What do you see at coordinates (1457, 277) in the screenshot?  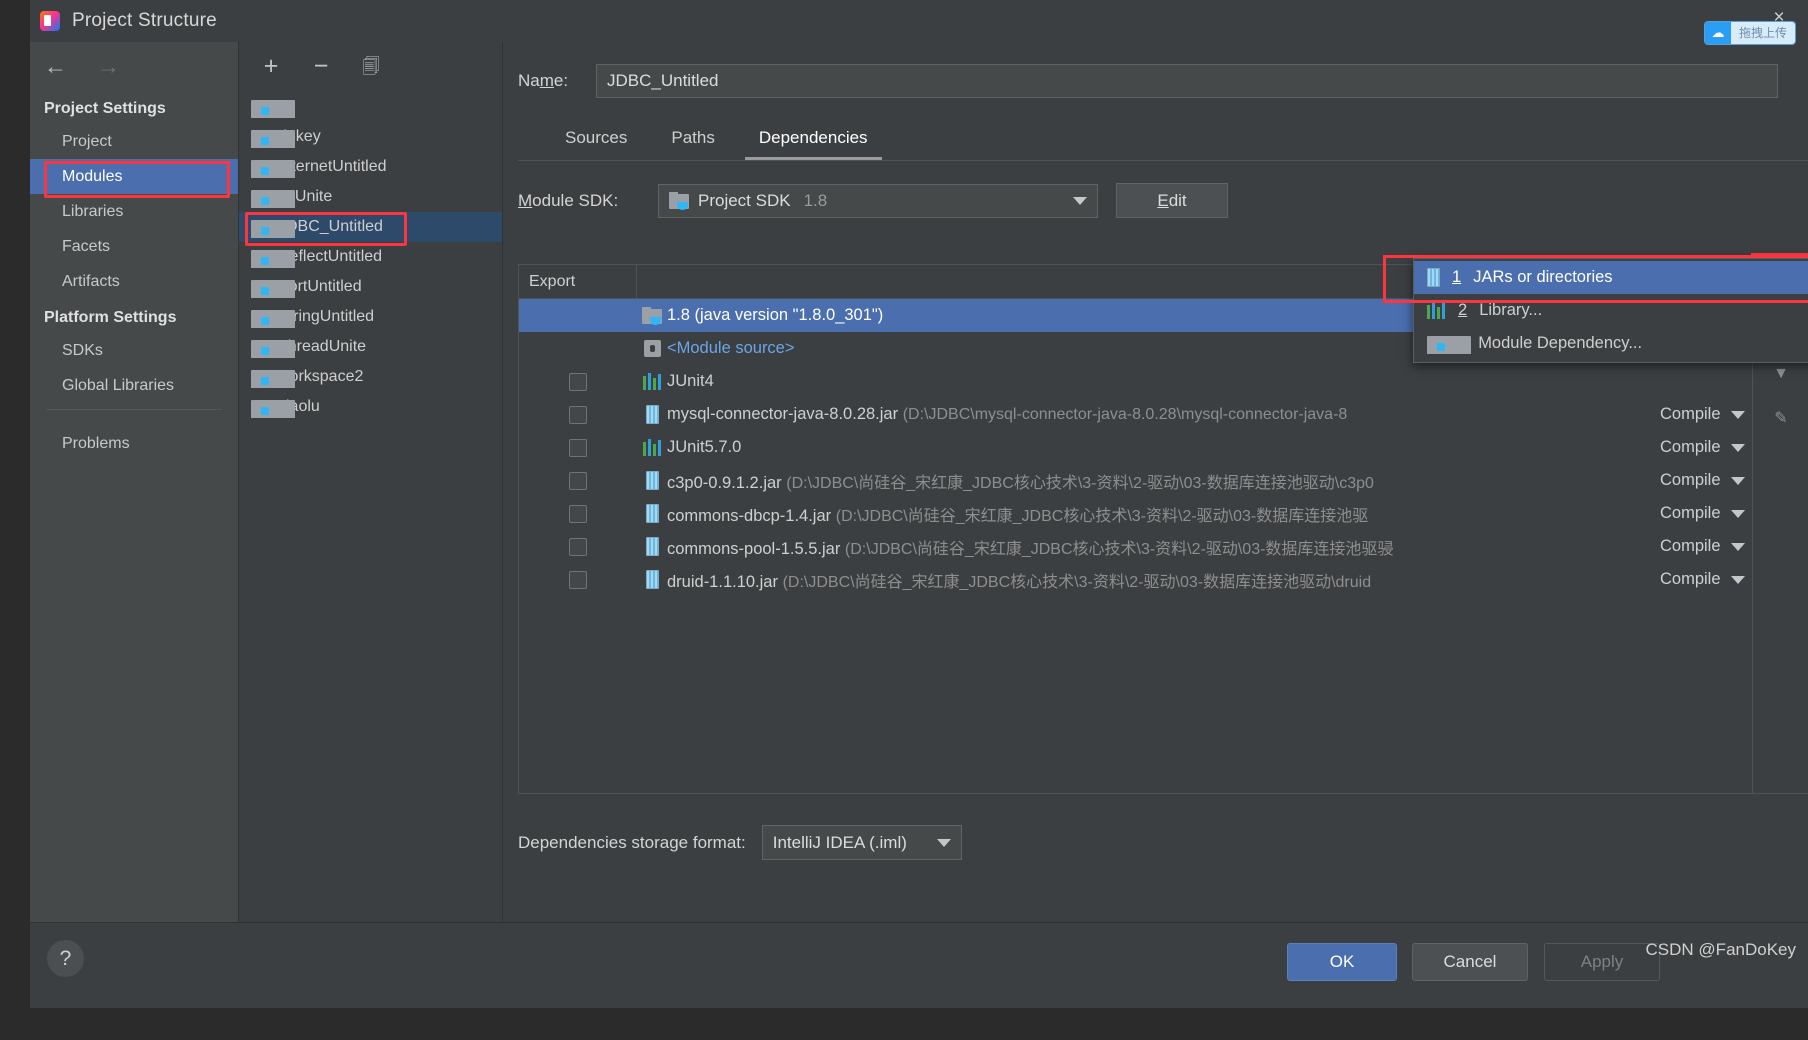 I see `menu-item-number: 1` at bounding box center [1457, 277].